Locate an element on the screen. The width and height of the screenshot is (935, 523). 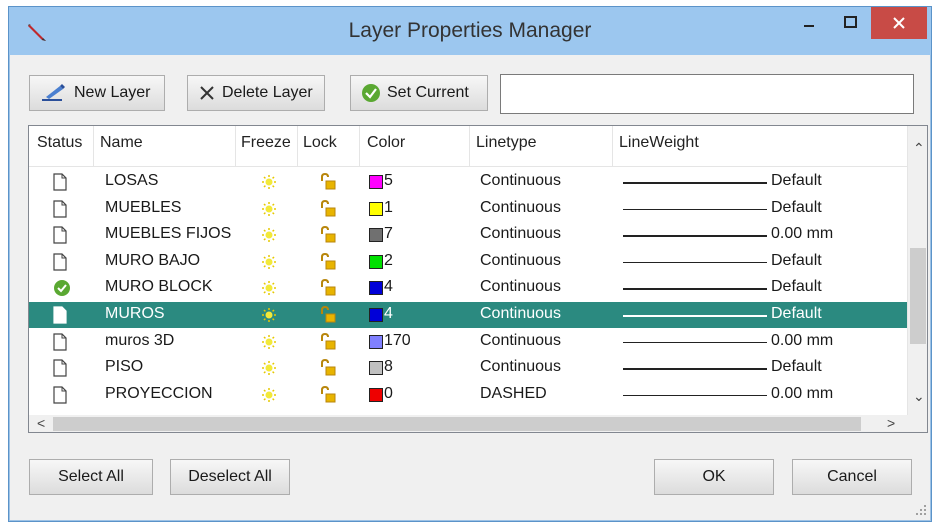
layer-row: PISO 8 Continuous Default is located at coordinates (468, 368).